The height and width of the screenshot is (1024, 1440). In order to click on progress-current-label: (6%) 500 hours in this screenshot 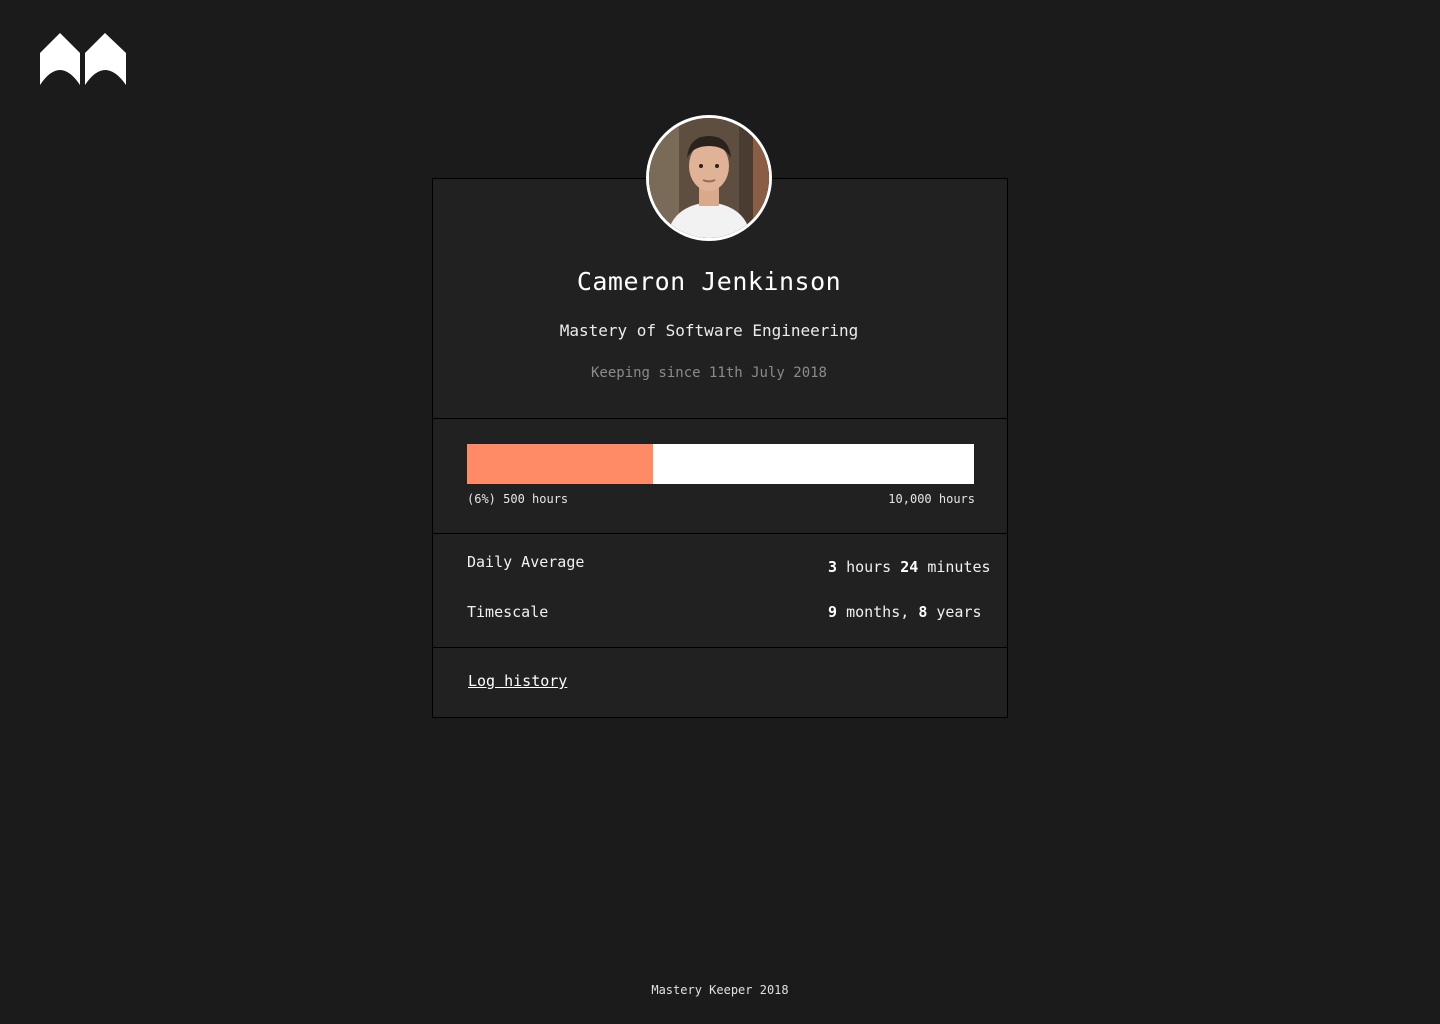, I will do `click(518, 499)`.